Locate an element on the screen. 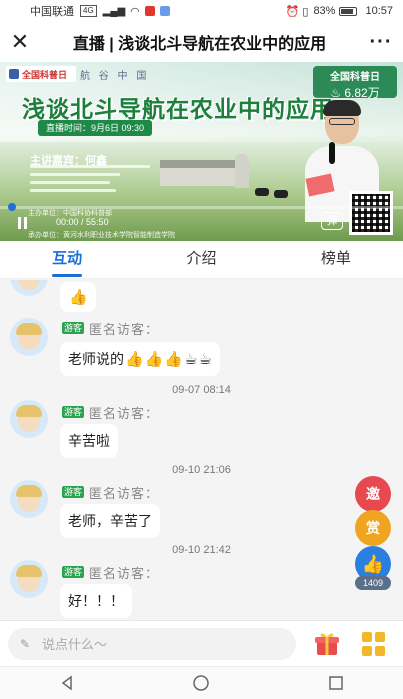 The height and width of the screenshot is (699, 403). comment-input is located at coordinates (152, 644).